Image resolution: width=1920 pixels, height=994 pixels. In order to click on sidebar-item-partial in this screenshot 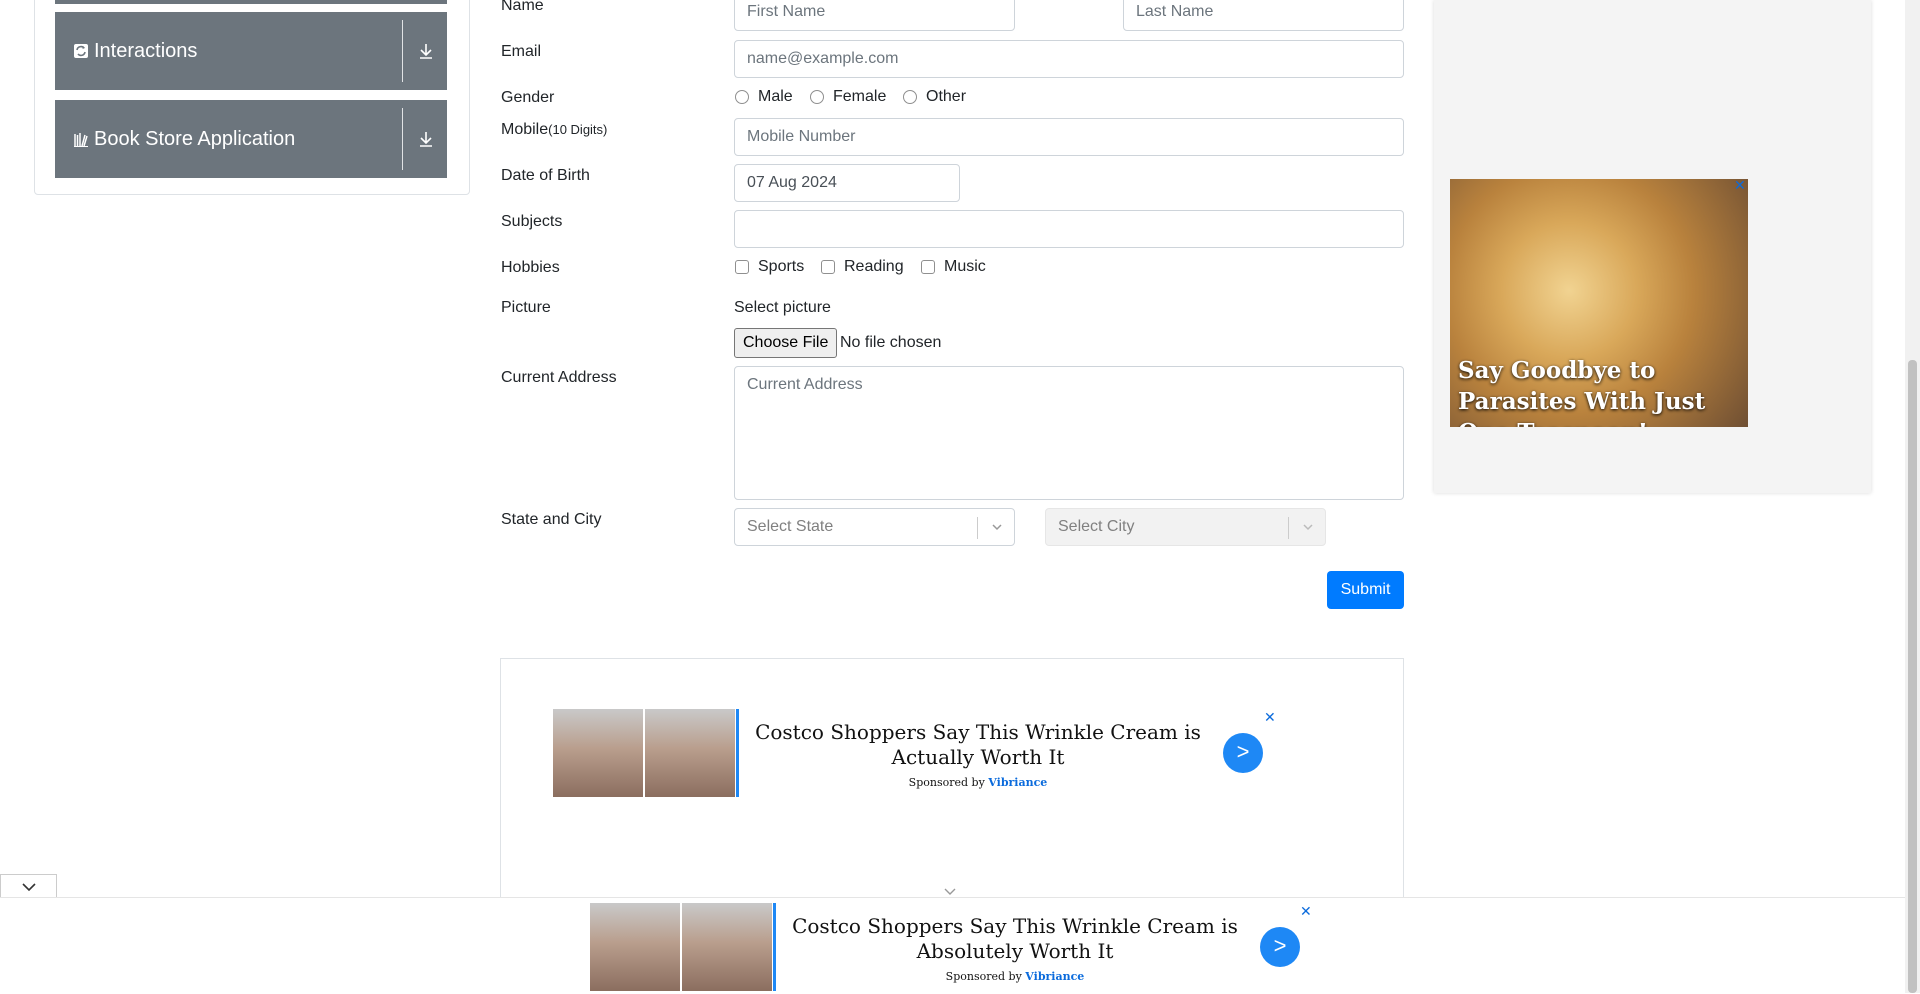, I will do `click(251, 2)`.